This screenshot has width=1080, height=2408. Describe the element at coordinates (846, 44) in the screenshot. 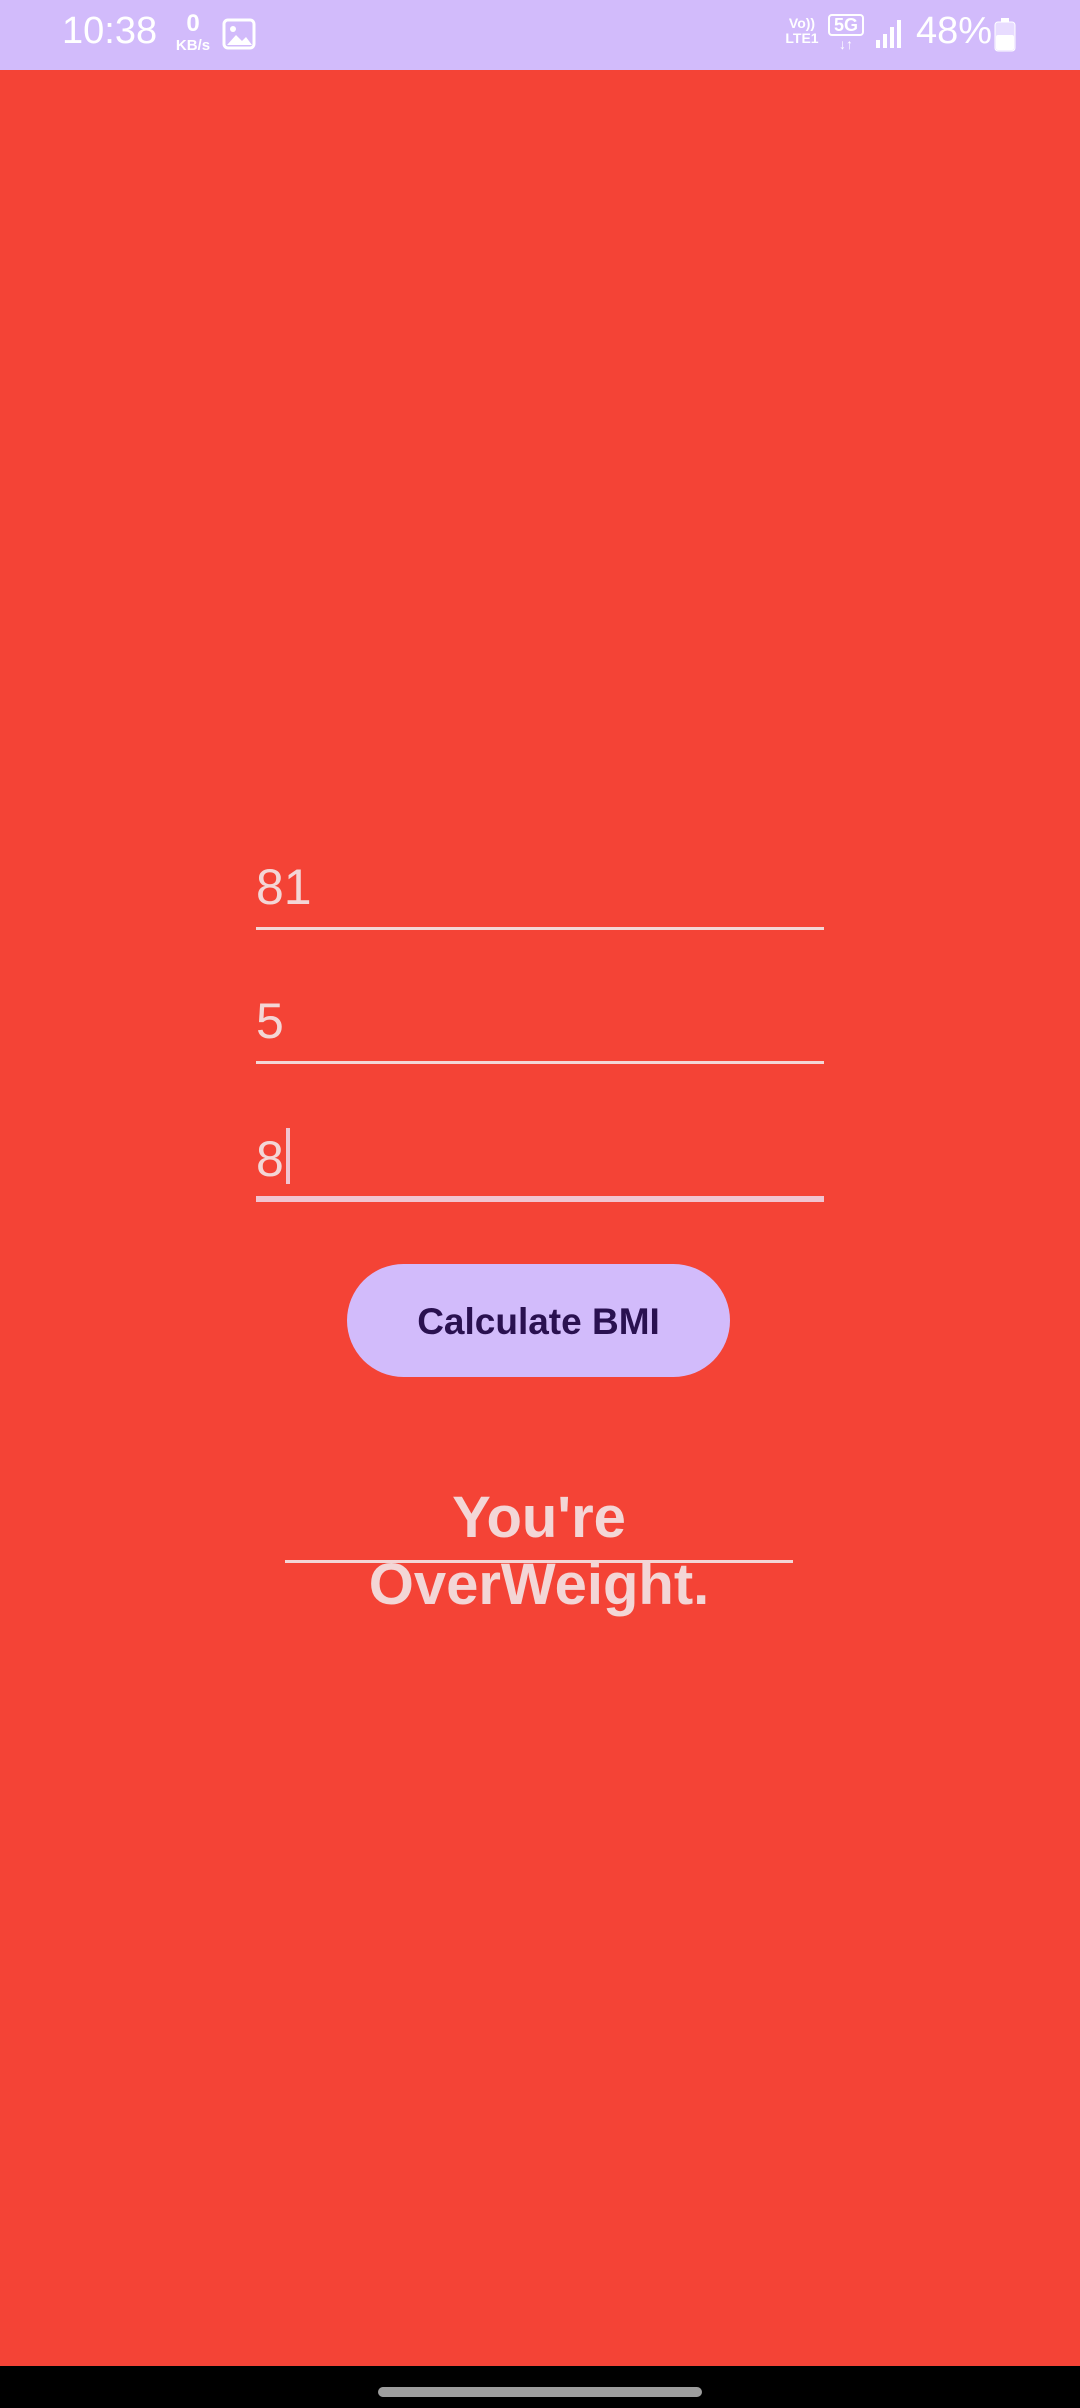

I see `data-activity-icon: ↓↑` at that location.